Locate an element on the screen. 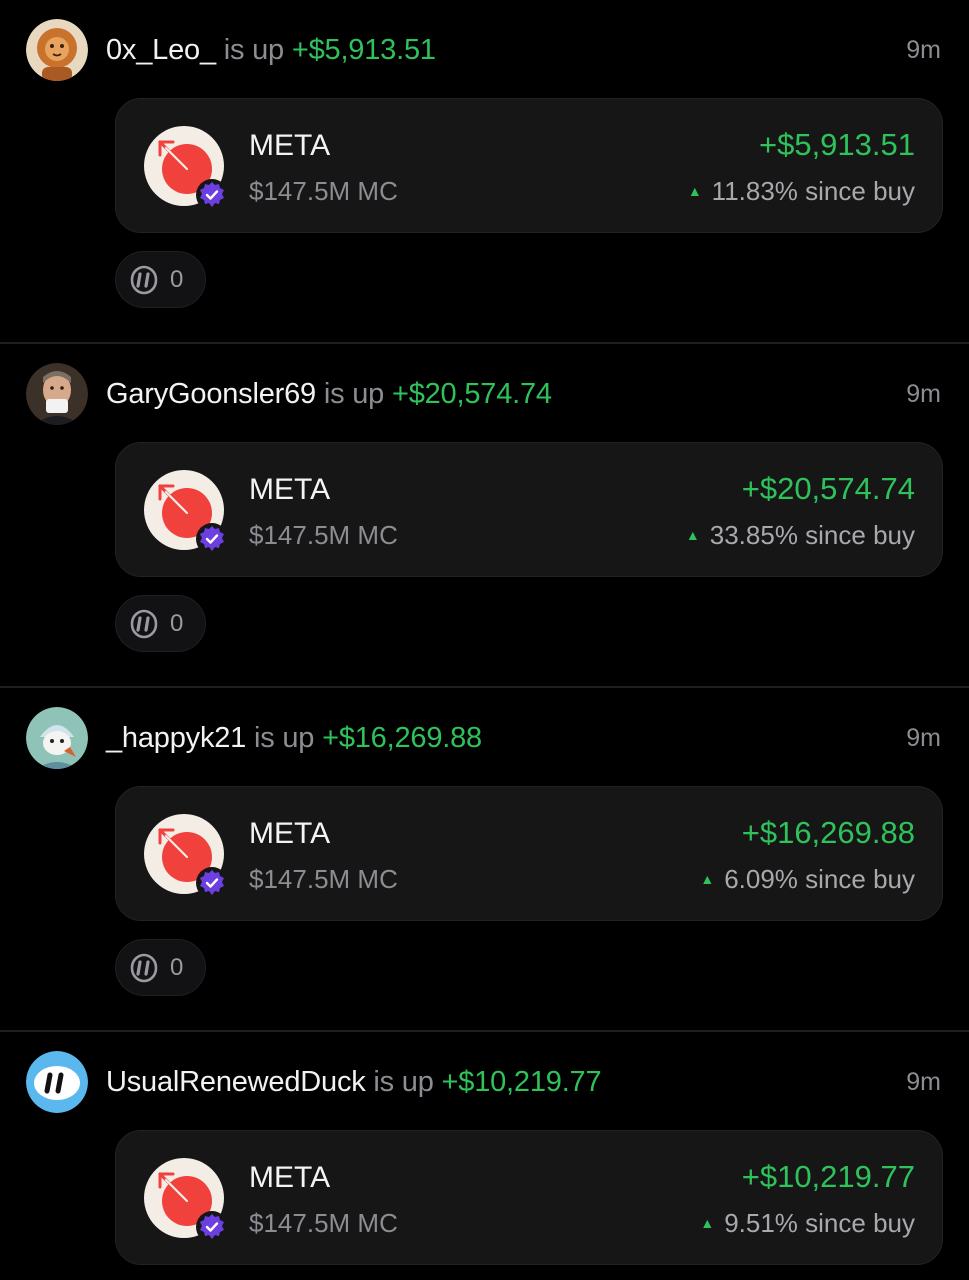  change-since-buy: ▲ 9.51% since buy is located at coordinates (807, 1223).